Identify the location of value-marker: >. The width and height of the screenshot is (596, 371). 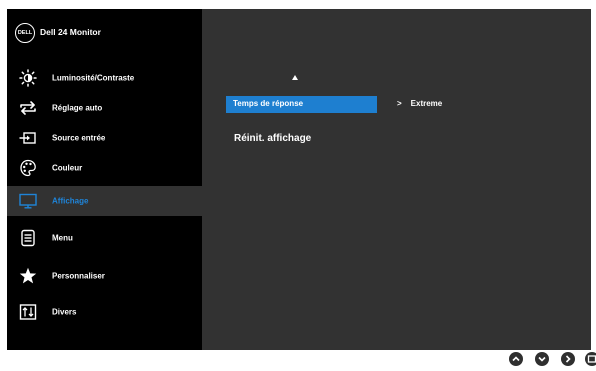
(399, 103).